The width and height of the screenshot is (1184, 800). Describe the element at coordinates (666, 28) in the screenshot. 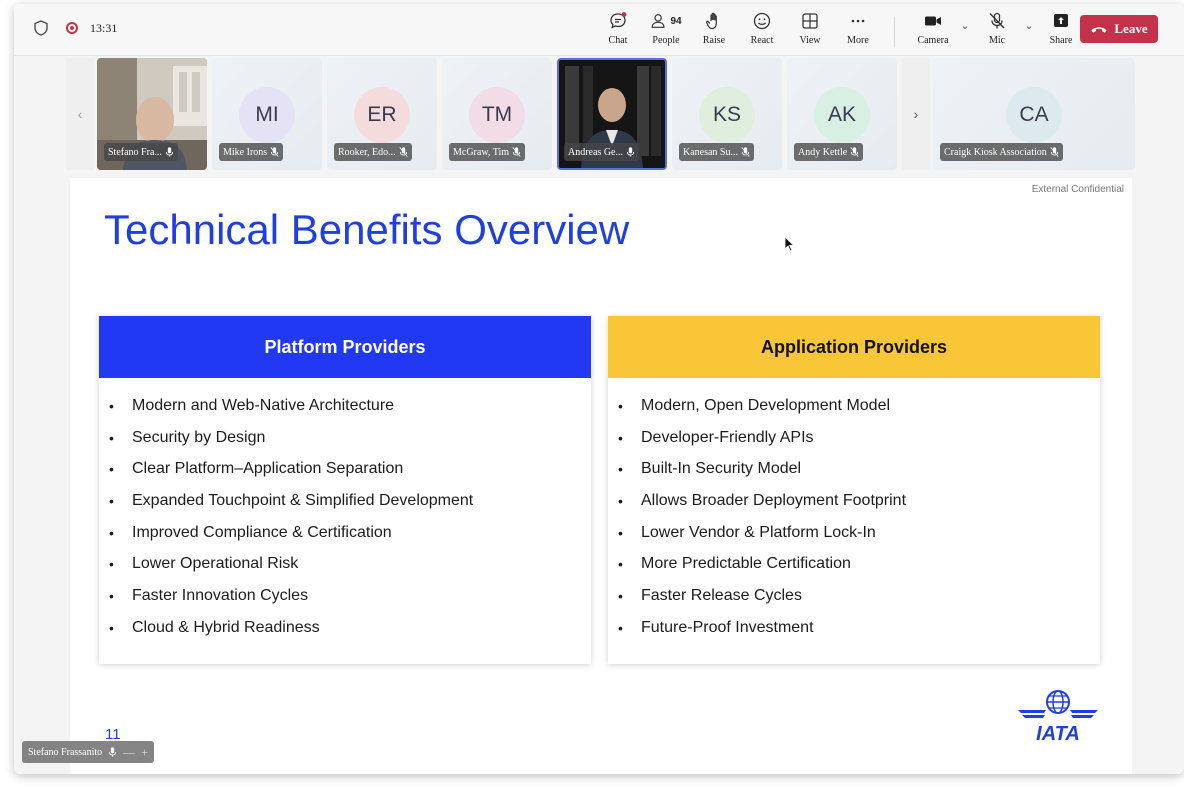

I see `people-button: 94 People` at that location.